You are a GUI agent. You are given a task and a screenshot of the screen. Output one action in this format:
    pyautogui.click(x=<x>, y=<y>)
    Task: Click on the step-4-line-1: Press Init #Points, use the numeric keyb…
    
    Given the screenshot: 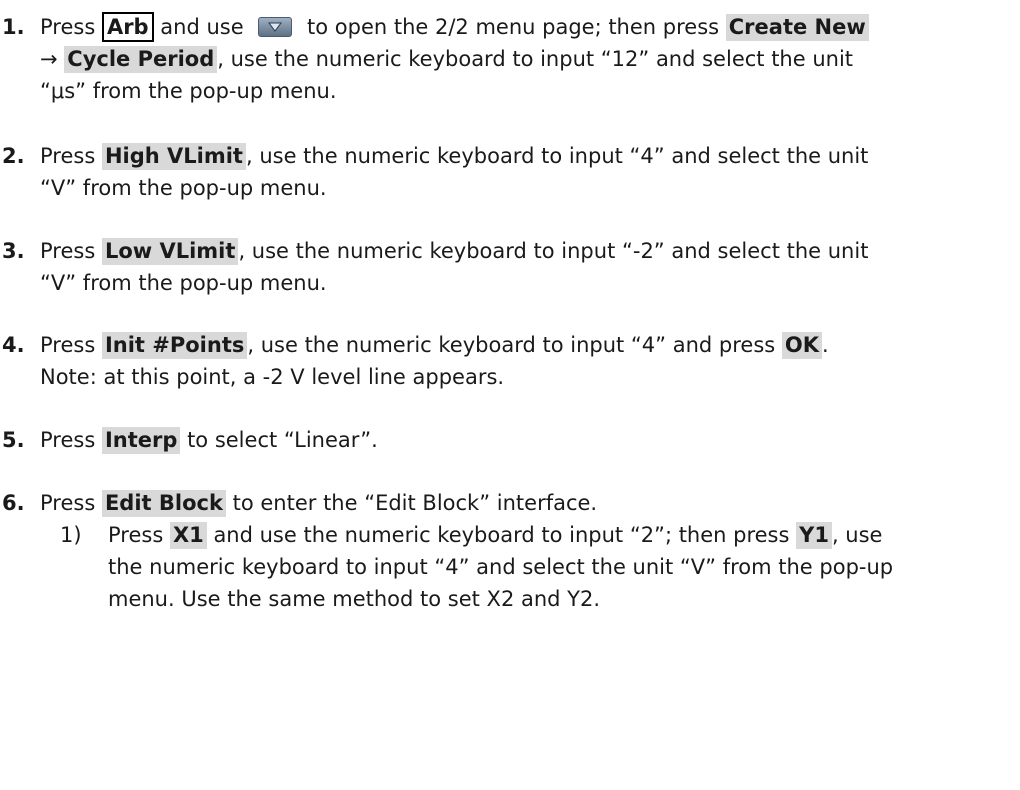 What is the action you would take?
    pyautogui.click(x=434, y=345)
    